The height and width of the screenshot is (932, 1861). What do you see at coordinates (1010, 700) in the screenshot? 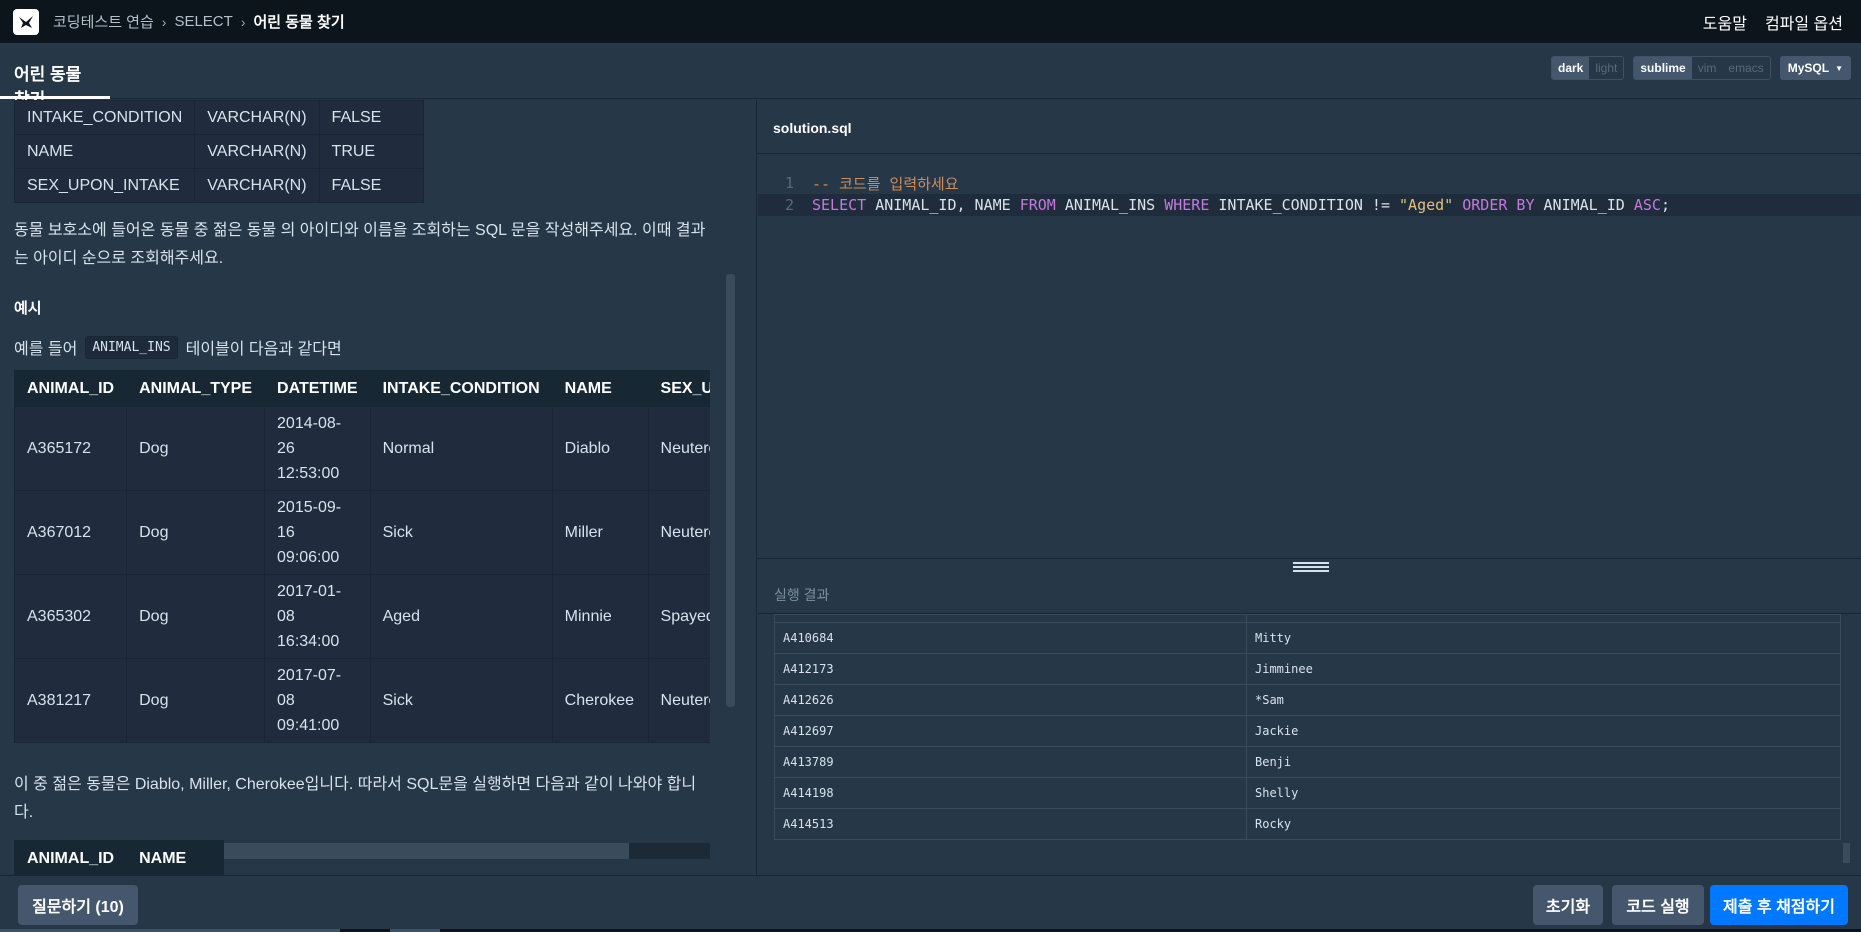
I see `table-cell: A412626` at bounding box center [1010, 700].